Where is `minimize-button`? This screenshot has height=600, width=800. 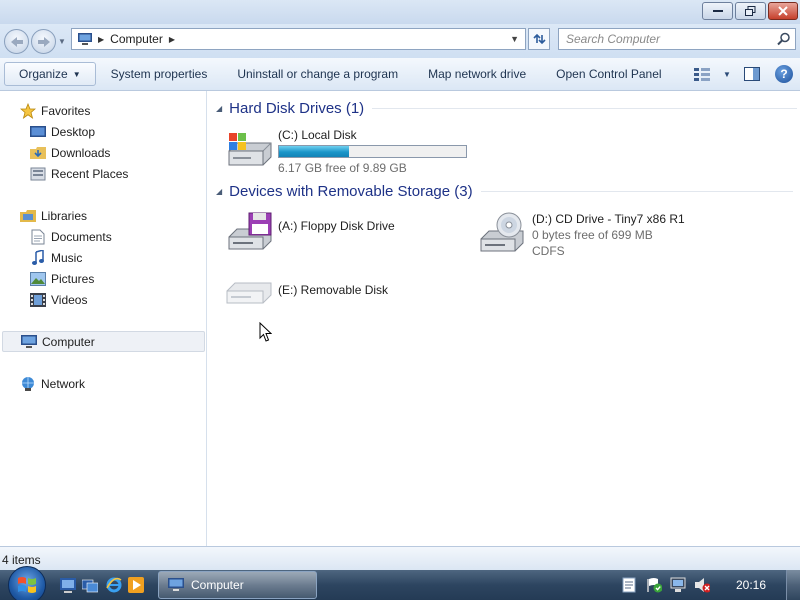
minimize-button is located at coordinates (717, 11).